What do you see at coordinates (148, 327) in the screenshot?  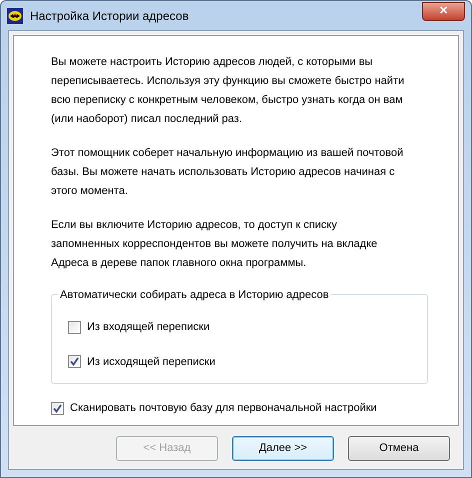 I see `checkbox-label: Из входящей переписки` at bounding box center [148, 327].